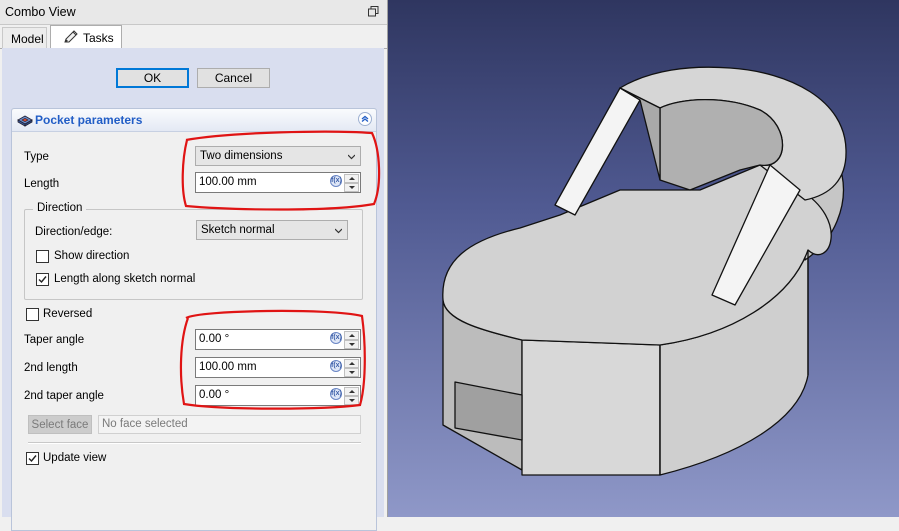 The height and width of the screenshot is (531, 899). I want to click on divider, so click(194, 443).